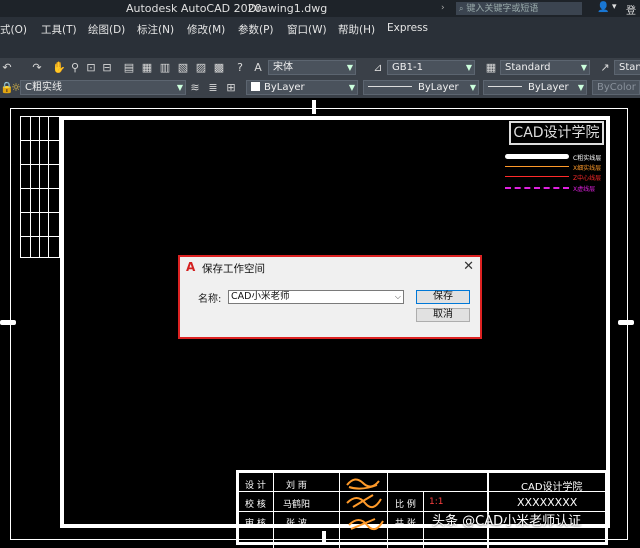  What do you see at coordinates (587, 158) in the screenshot?
I see `legend-label: C粗实线层` at bounding box center [587, 158].